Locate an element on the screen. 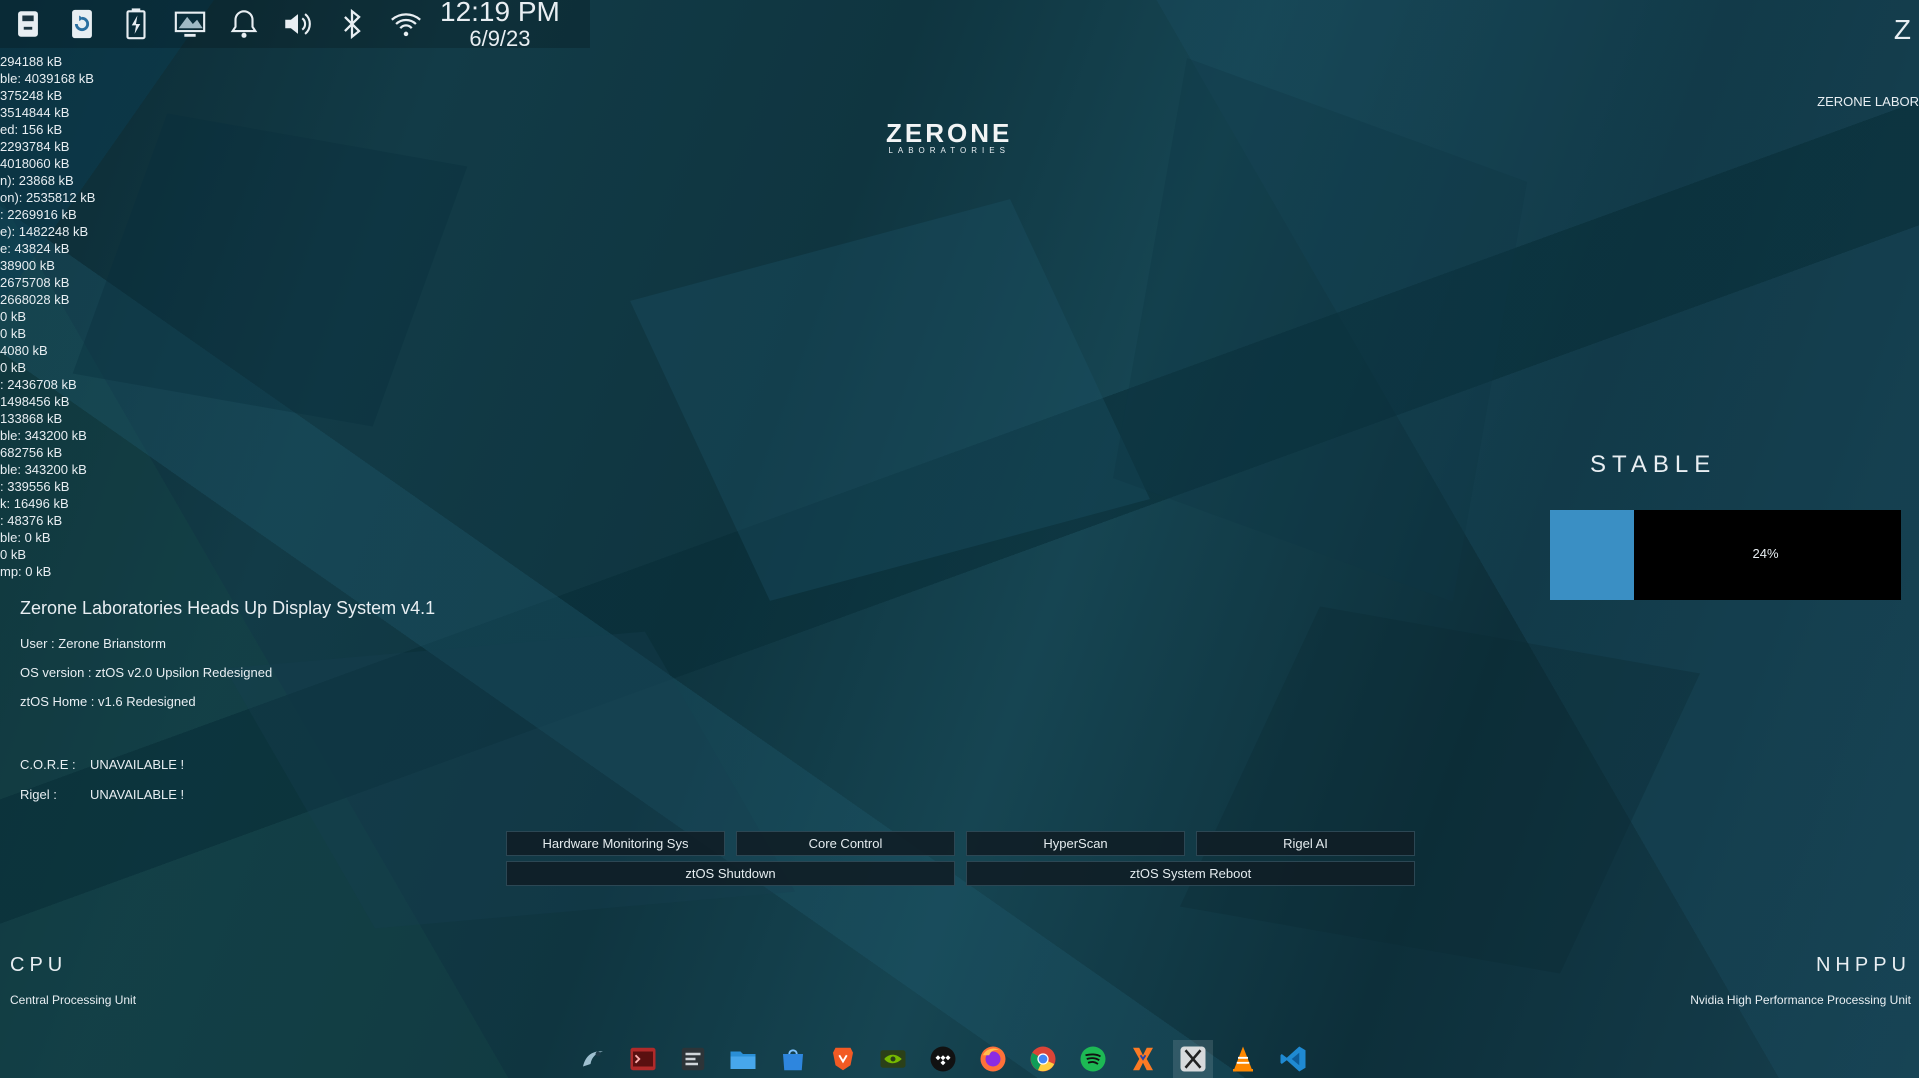 This screenshot has width=1919, height=1078. battery-icon is located at coordinates (136, 24).